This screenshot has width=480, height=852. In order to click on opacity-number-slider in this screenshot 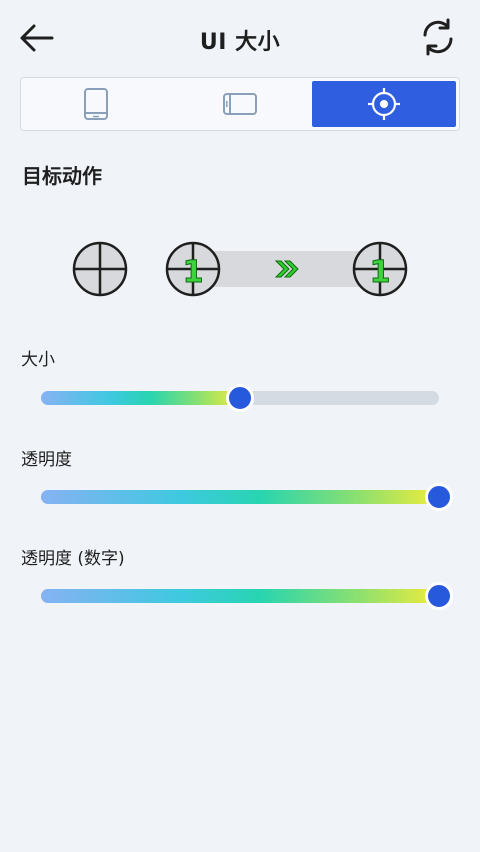, I will do `click(247, 596)`.